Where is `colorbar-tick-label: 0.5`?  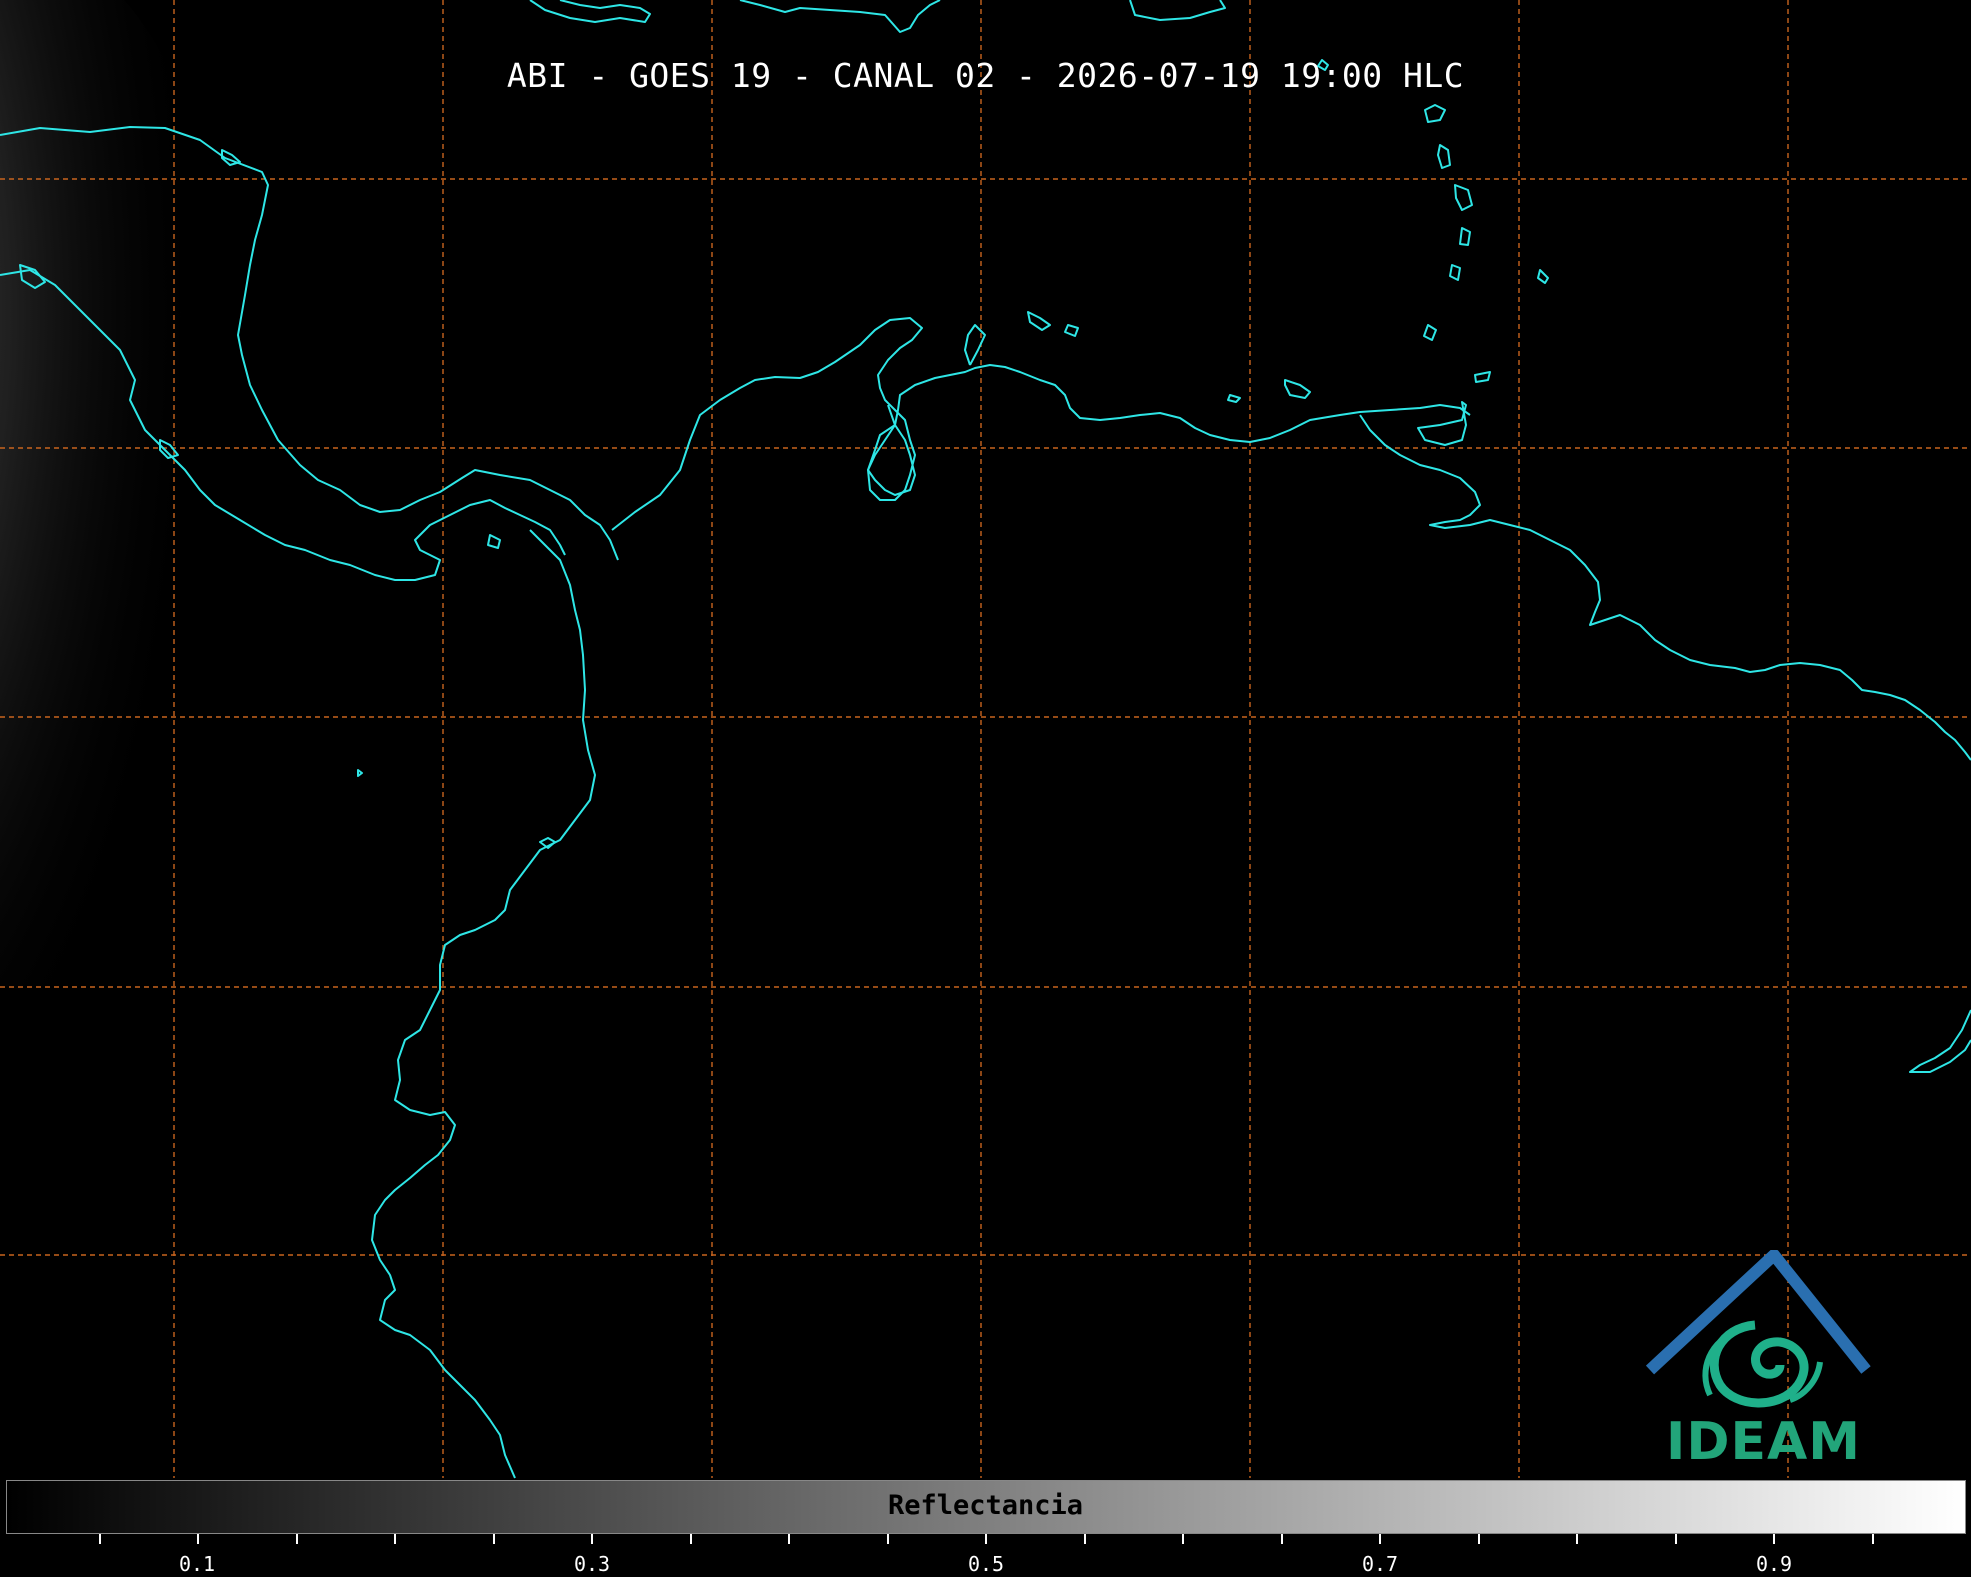
colorbar-tick-label: 0.5 is located at coordinates (986, 1564).